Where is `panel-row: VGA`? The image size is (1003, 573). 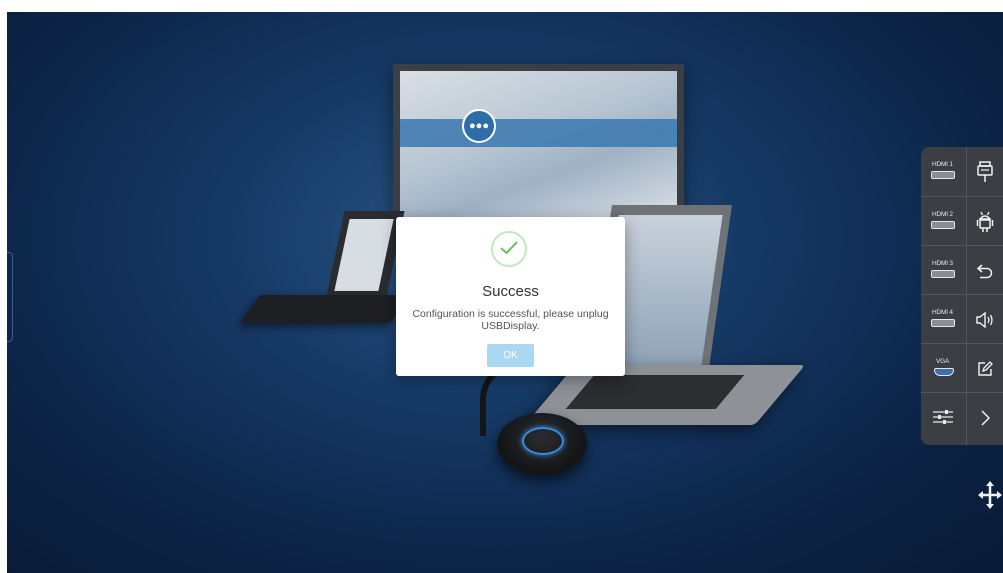 panel-row: VGA is located at coordinates (962, 368).